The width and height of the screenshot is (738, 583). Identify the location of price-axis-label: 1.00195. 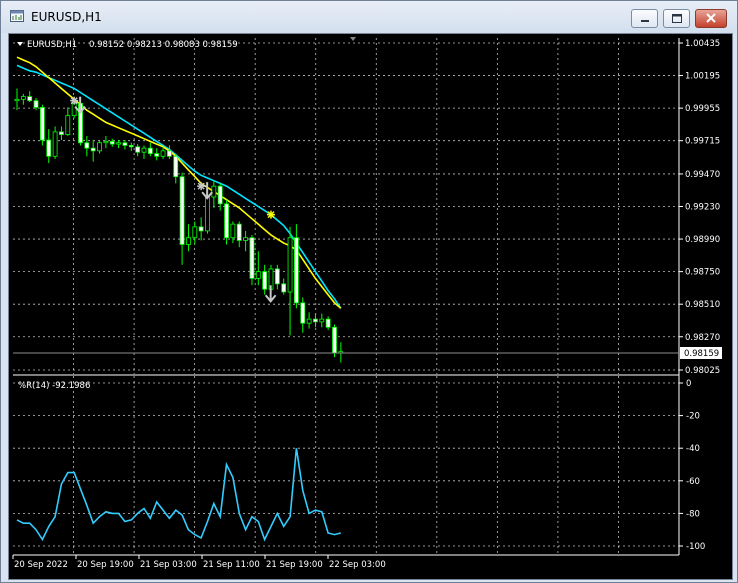
(702, 77).